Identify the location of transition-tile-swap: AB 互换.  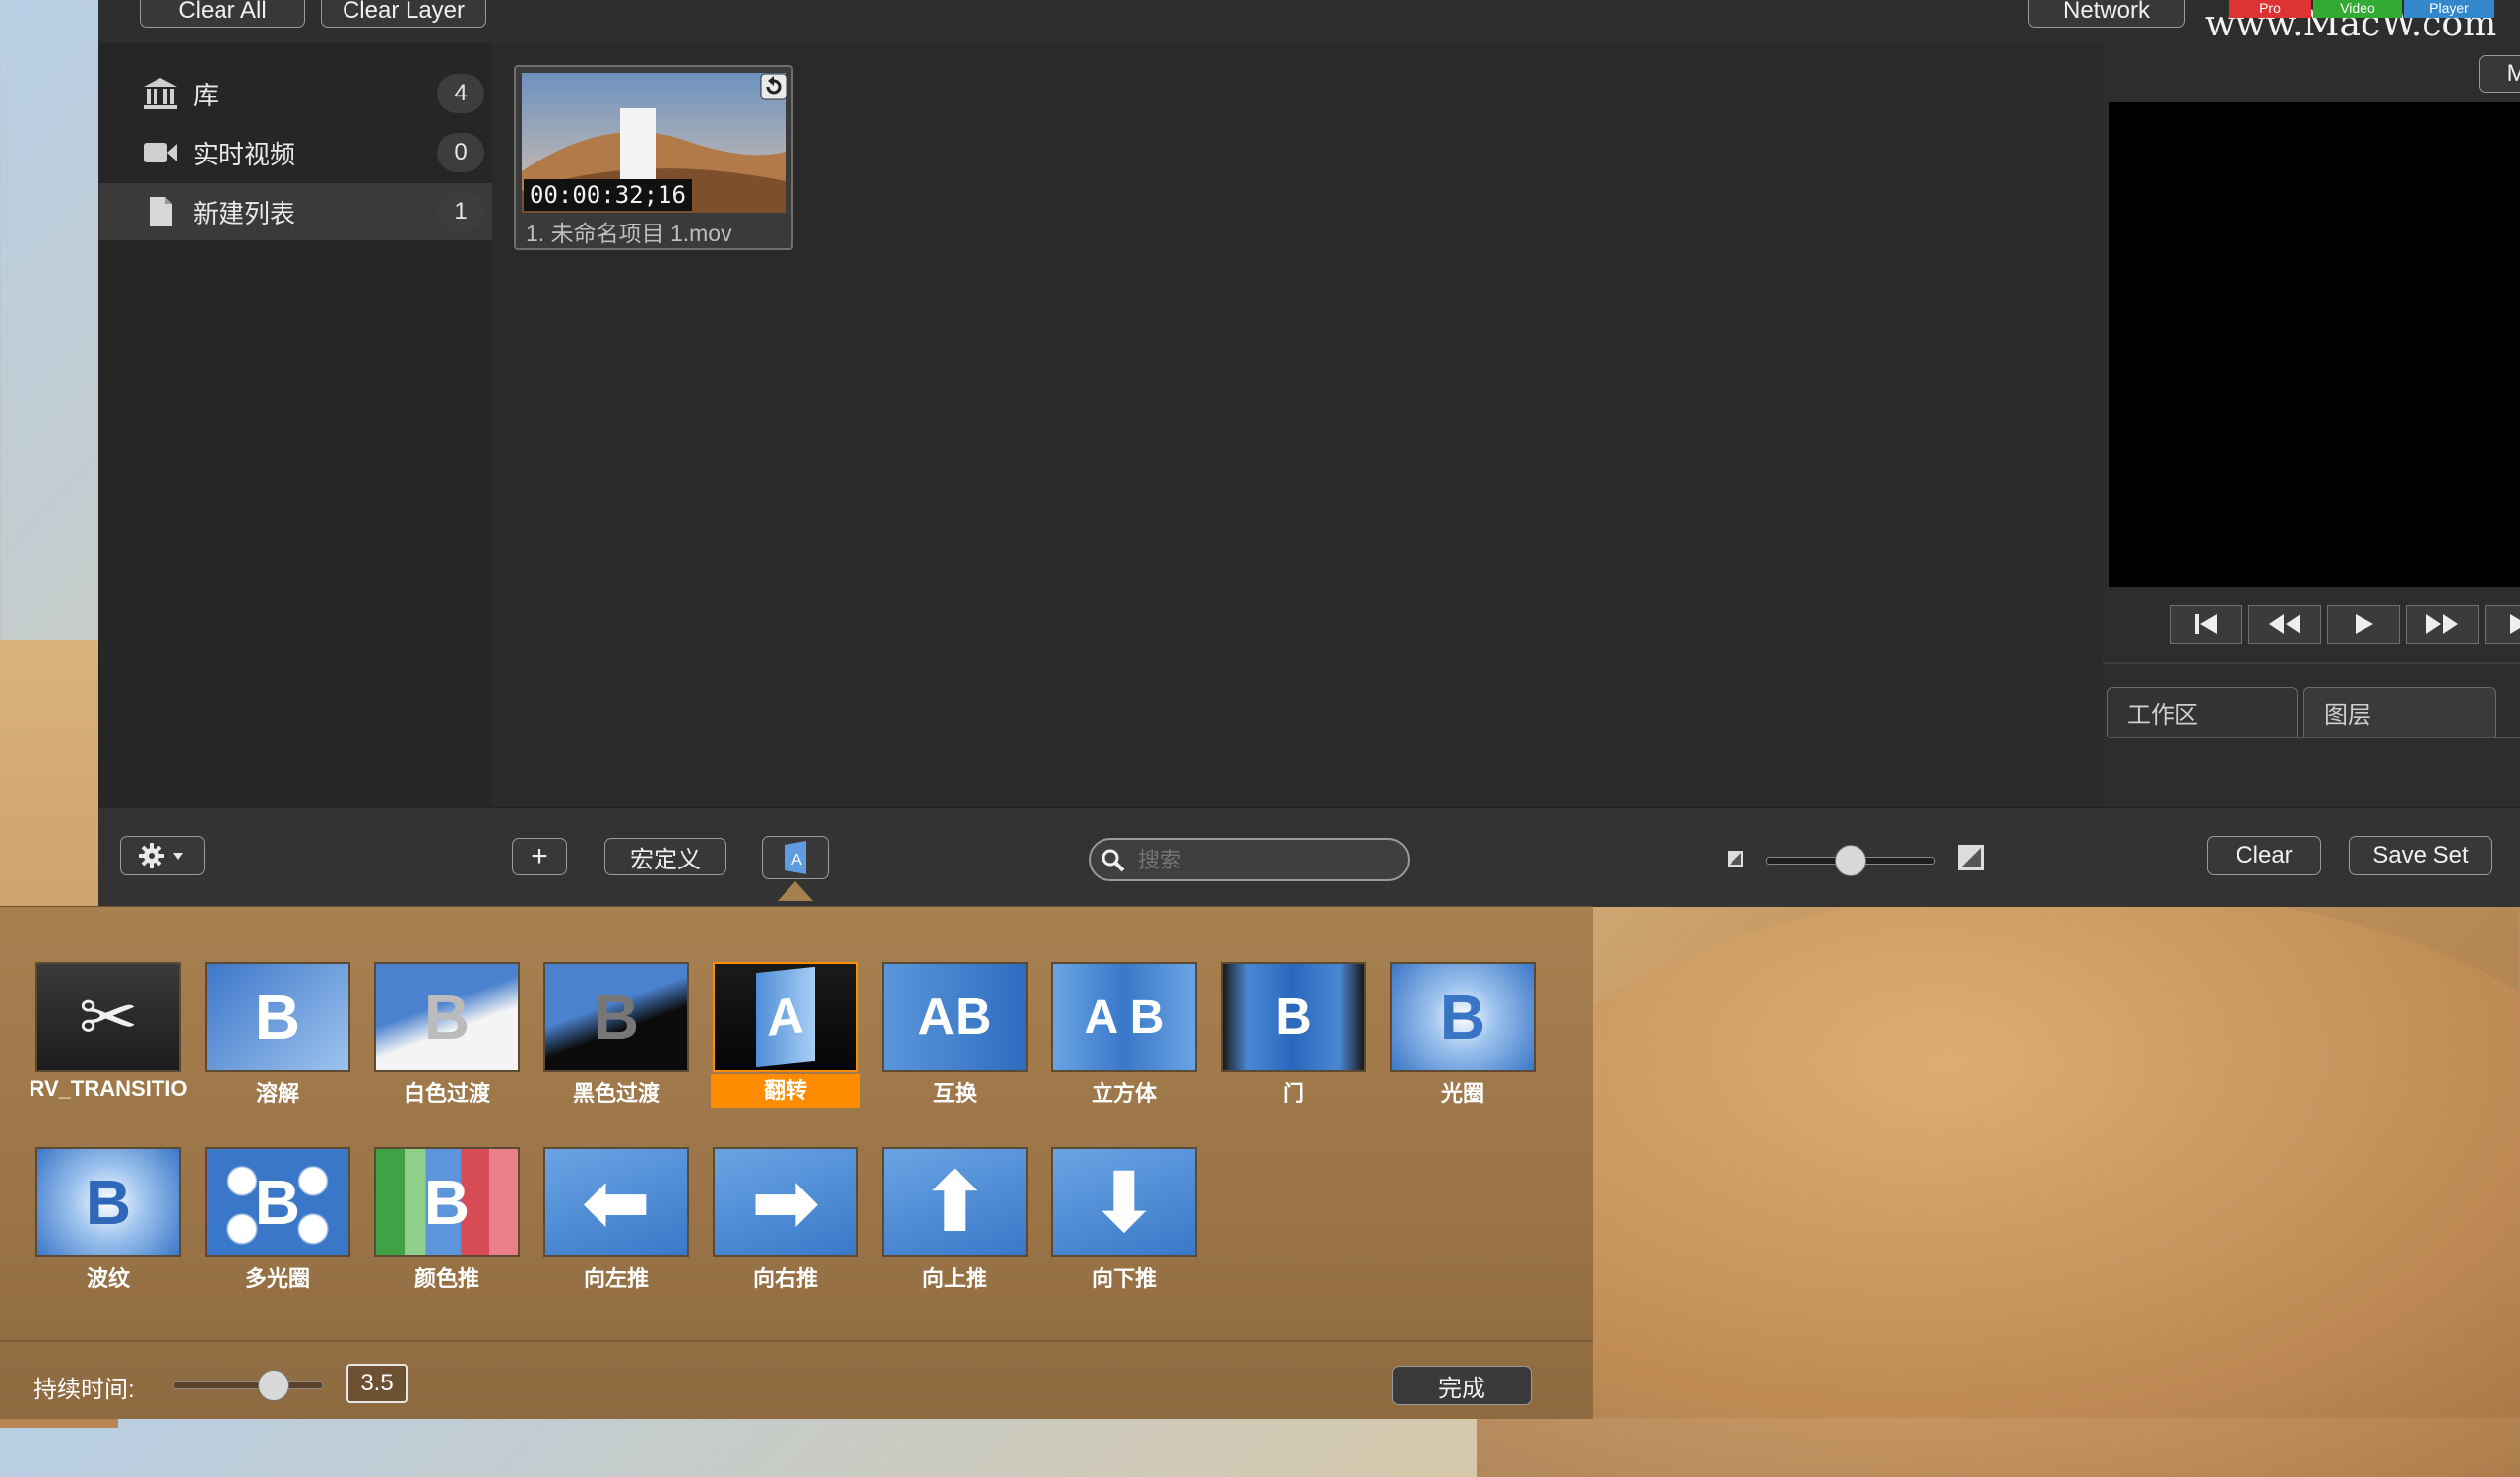
(955, 1035).